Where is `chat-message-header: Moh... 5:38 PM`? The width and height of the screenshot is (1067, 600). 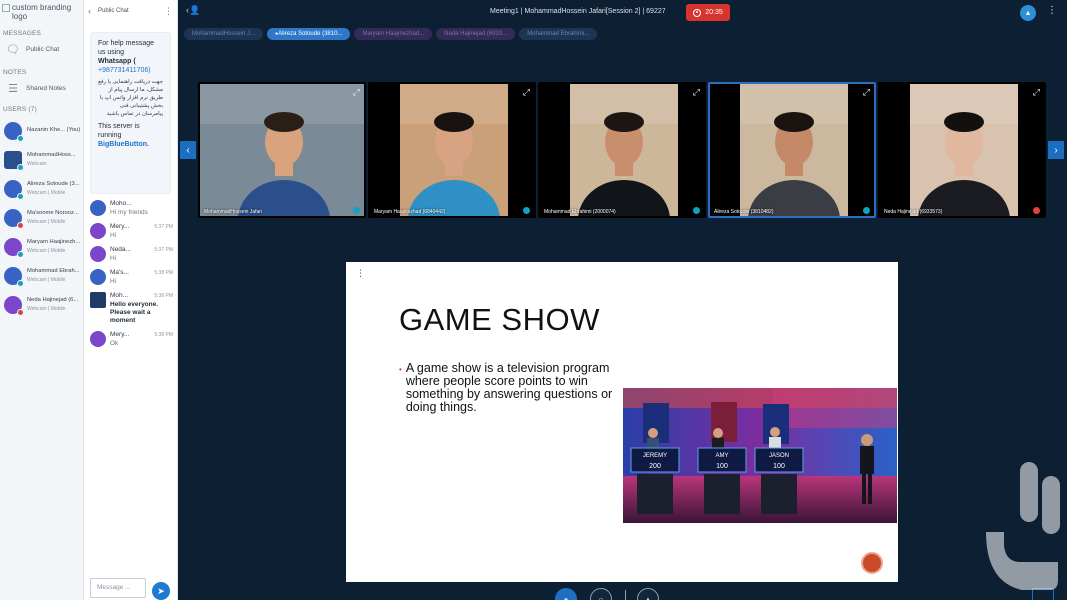
chat-message-header: Moh... 5:38 PM is located at coordinates (141, 295).